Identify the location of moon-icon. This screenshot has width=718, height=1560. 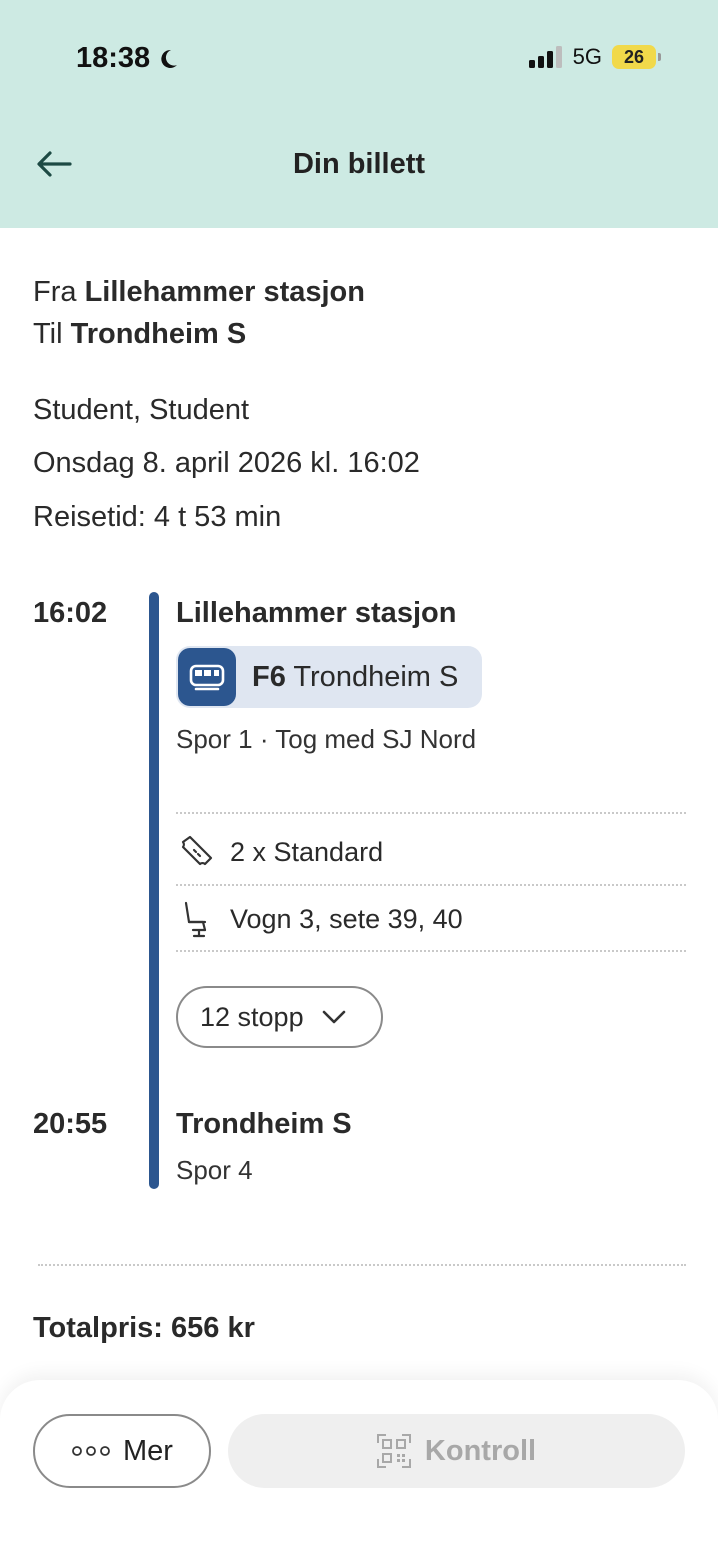
(169, 58).